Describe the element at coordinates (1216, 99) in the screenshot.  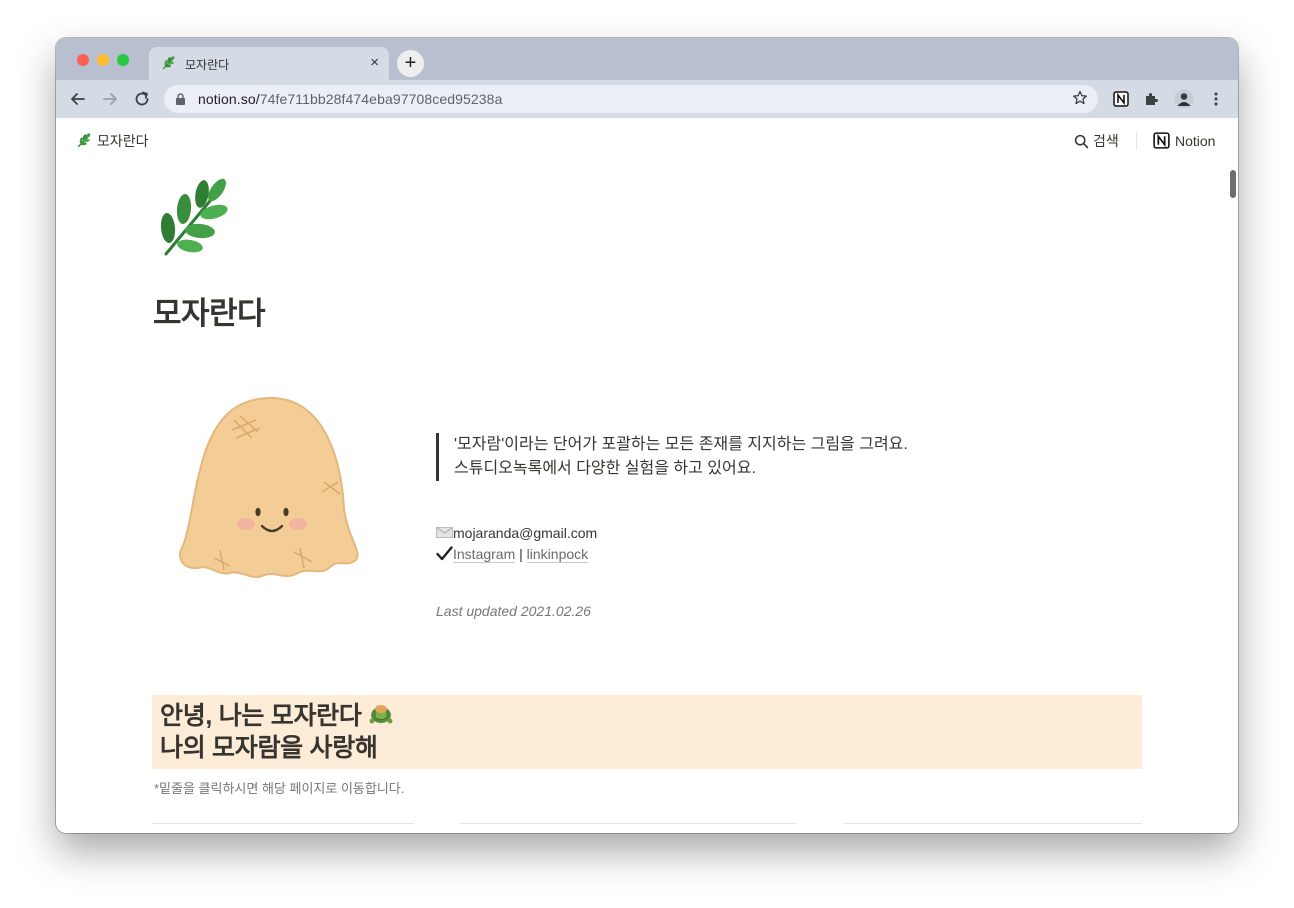
I see `more-menu-icon` at that location.